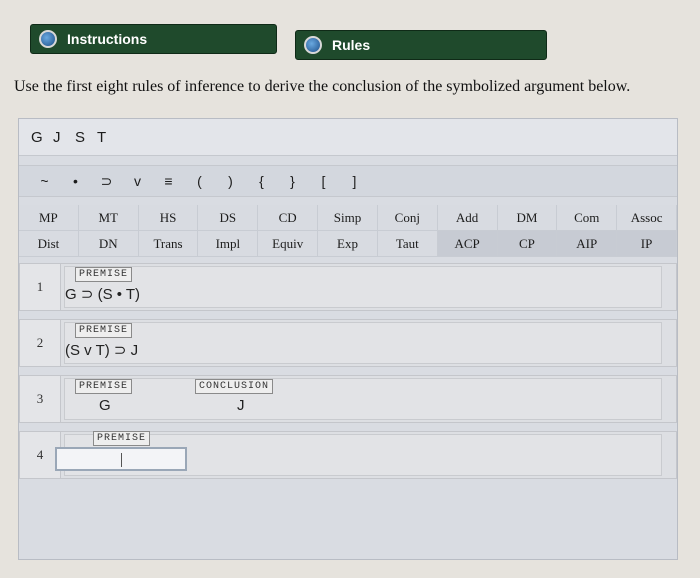  What do you see at coordinates (348, 218) in the screenshot?
I see `rule-simp-button: Simp` at bounding box center [348, 218].